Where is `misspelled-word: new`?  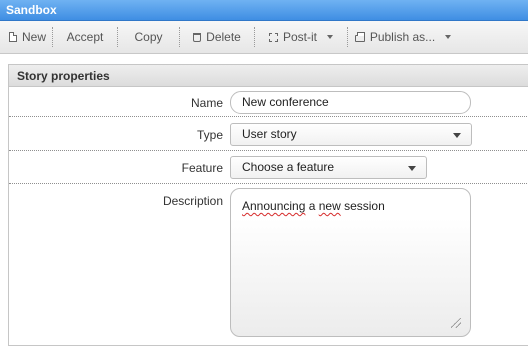
misspelled-word: new is located at coordinates (329, 206).